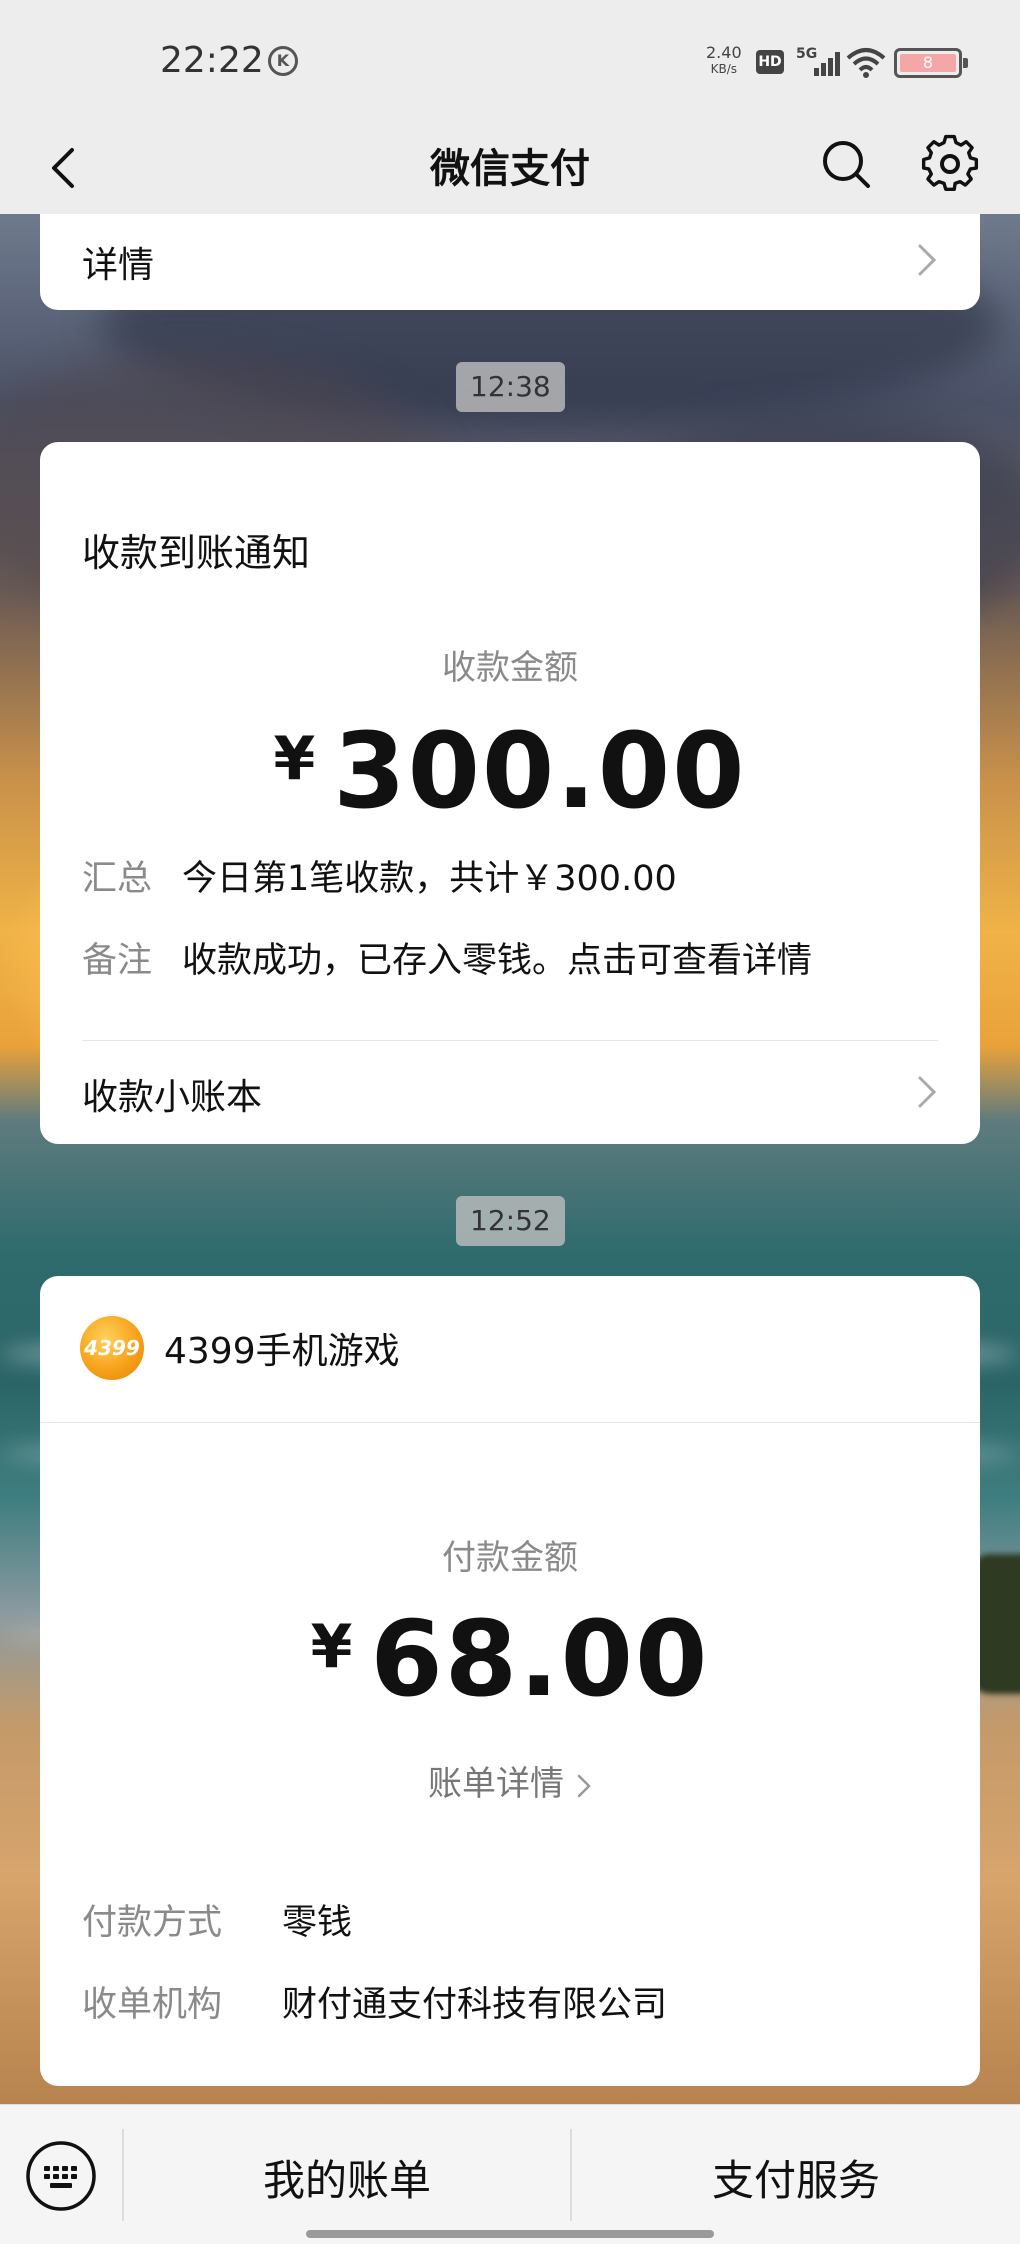 The height and width of the screenshot is (2244, 1020). What do you see at coordinates (61, 2176) in the screenshot?
I see `keyboard-icon` at bounding box center [61, 2176].